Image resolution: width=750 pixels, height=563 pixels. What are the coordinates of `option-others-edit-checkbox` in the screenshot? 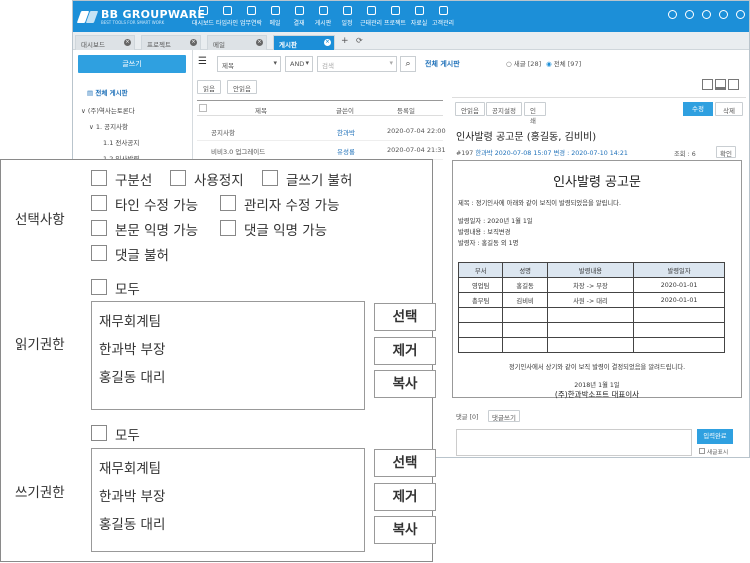 It's located at (99, 203).